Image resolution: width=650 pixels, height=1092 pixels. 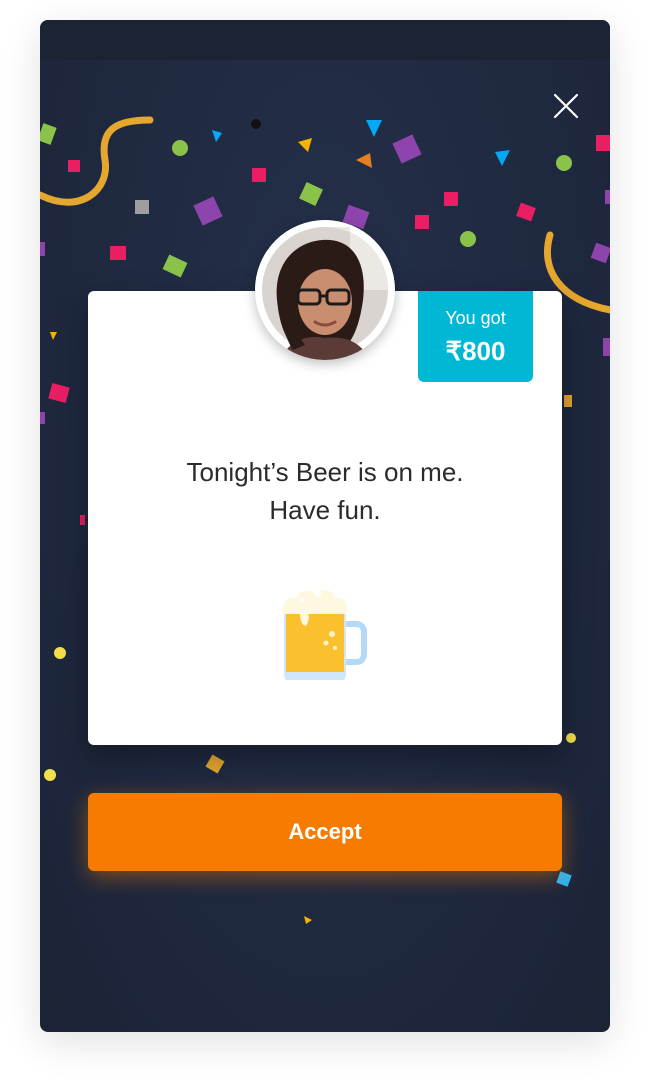 What do you see at coordinates (325, 636) in the screenshot?
I see `beer-mug-icon` at bounding box center [325, 636].